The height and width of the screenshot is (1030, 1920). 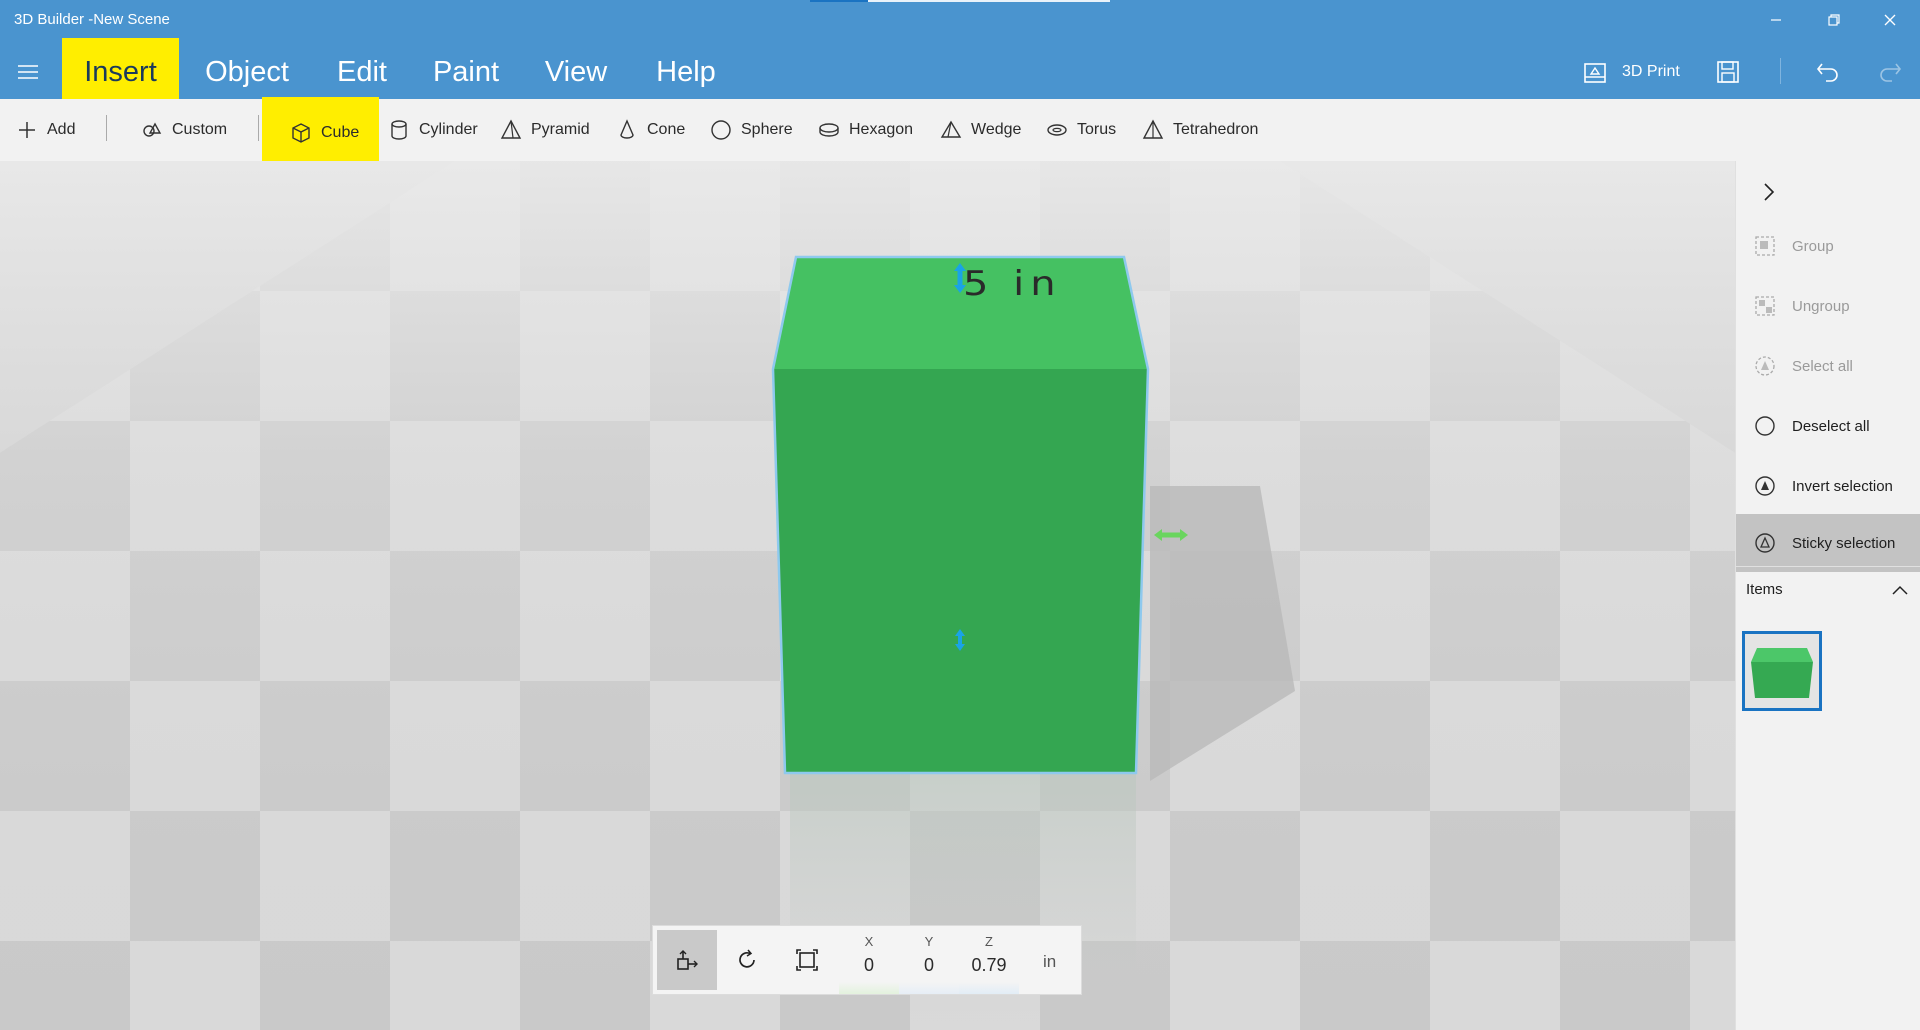 I want to click on restore-icon, so click(x=1834, y=20).